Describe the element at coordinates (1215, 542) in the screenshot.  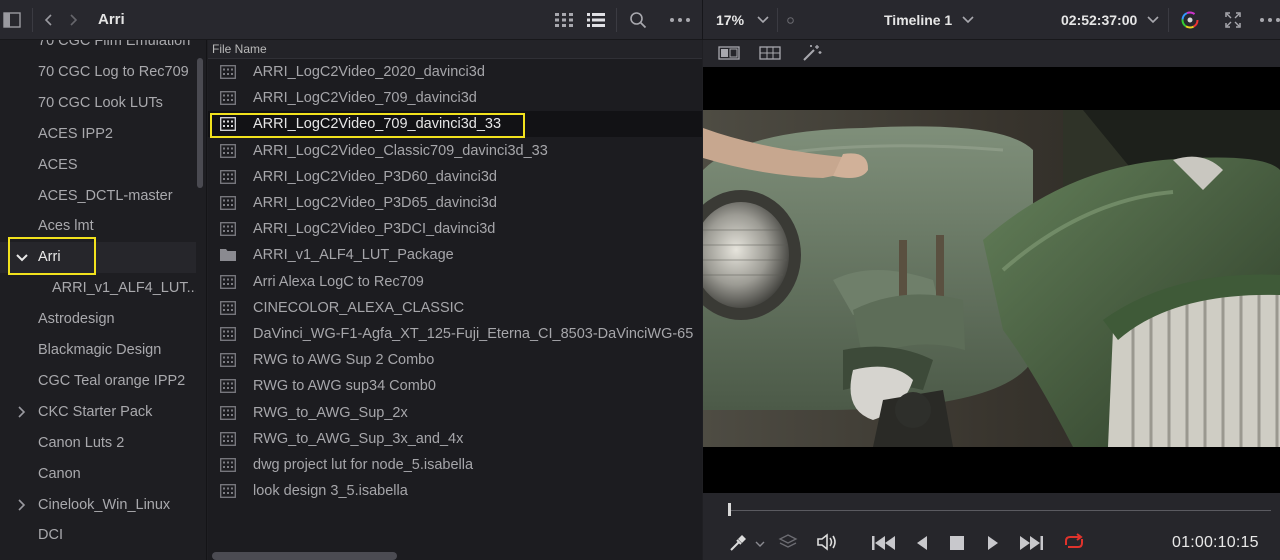
I see `record-timecode: 01:00:10:15` at that location.